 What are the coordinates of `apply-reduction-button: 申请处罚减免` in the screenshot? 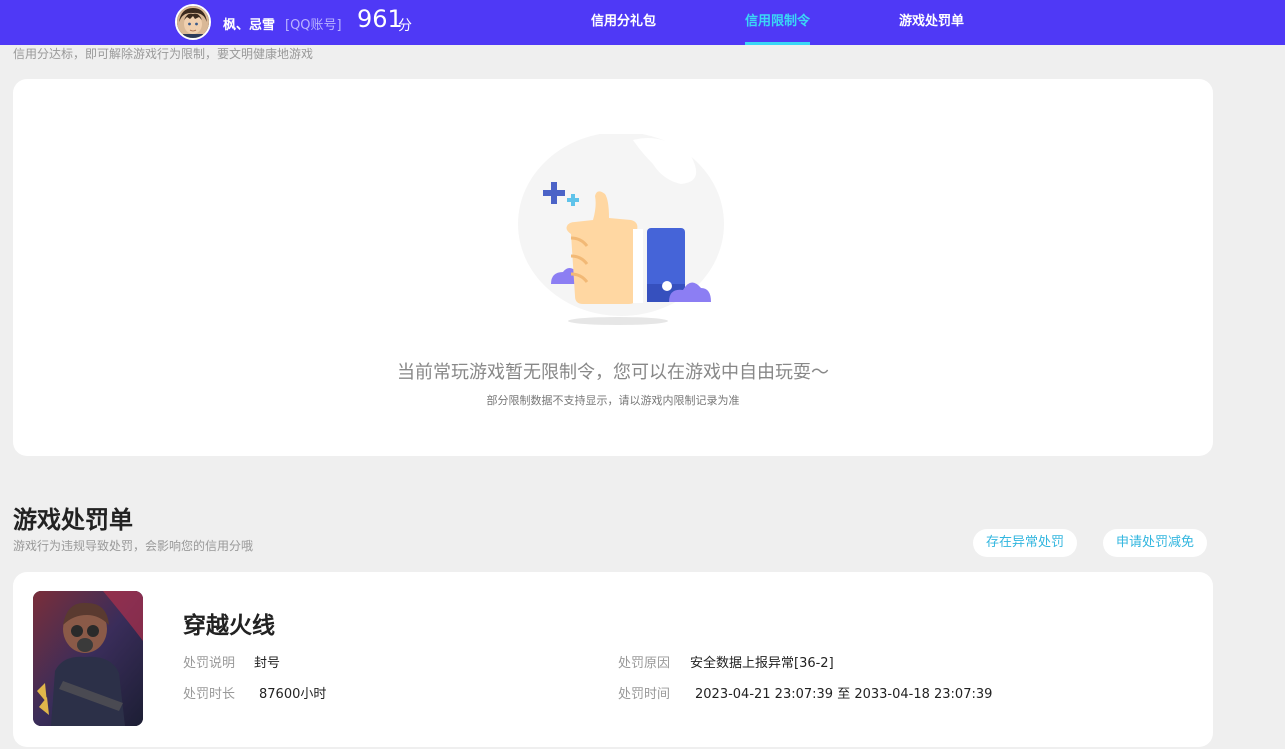 It's located at (1155, 543).